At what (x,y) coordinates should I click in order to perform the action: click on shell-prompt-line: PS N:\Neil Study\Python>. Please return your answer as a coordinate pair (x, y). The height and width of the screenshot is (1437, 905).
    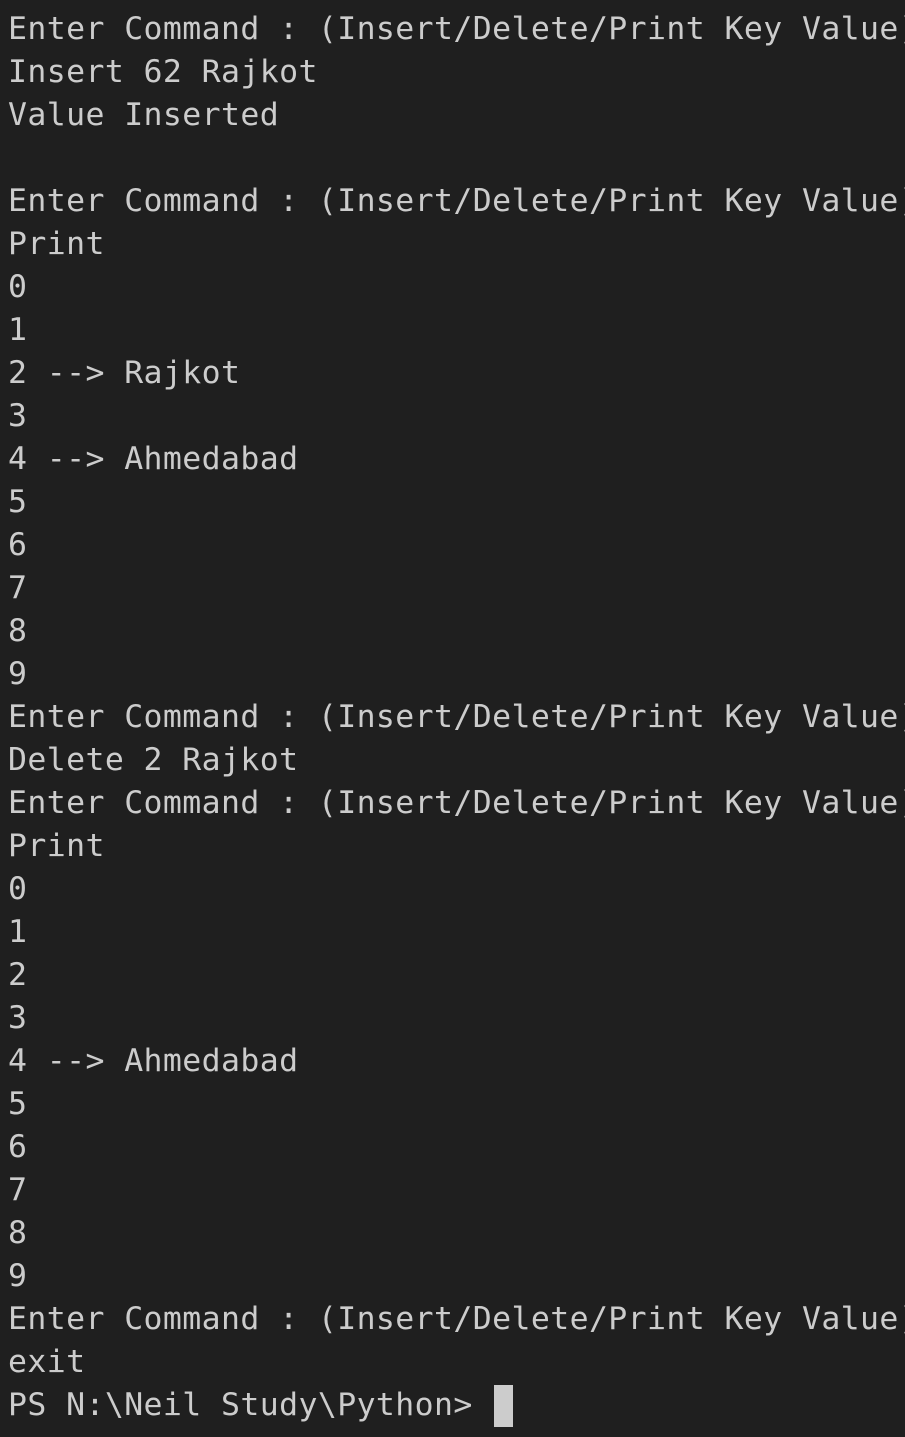
    Looking at the image, I should click on (456, 1405).